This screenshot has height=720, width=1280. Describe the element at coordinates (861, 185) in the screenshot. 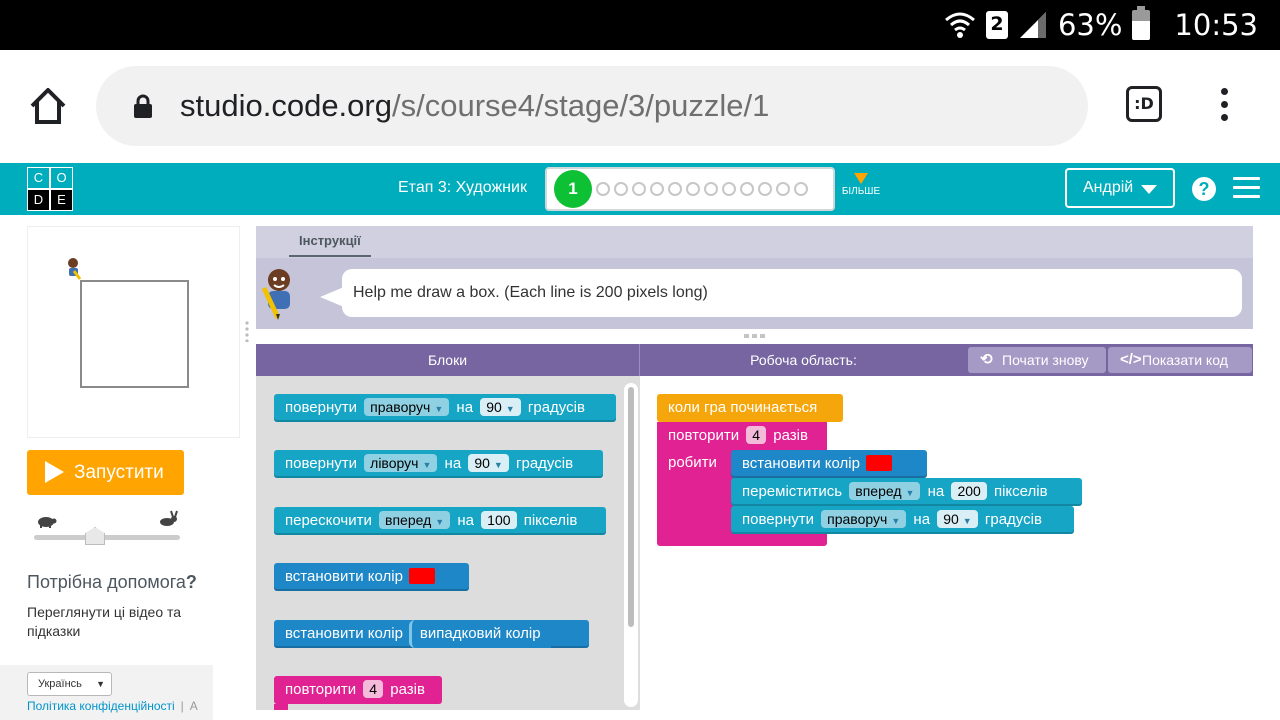

I see `more-puzzles-button: БІЛЬШЕ` at that location.